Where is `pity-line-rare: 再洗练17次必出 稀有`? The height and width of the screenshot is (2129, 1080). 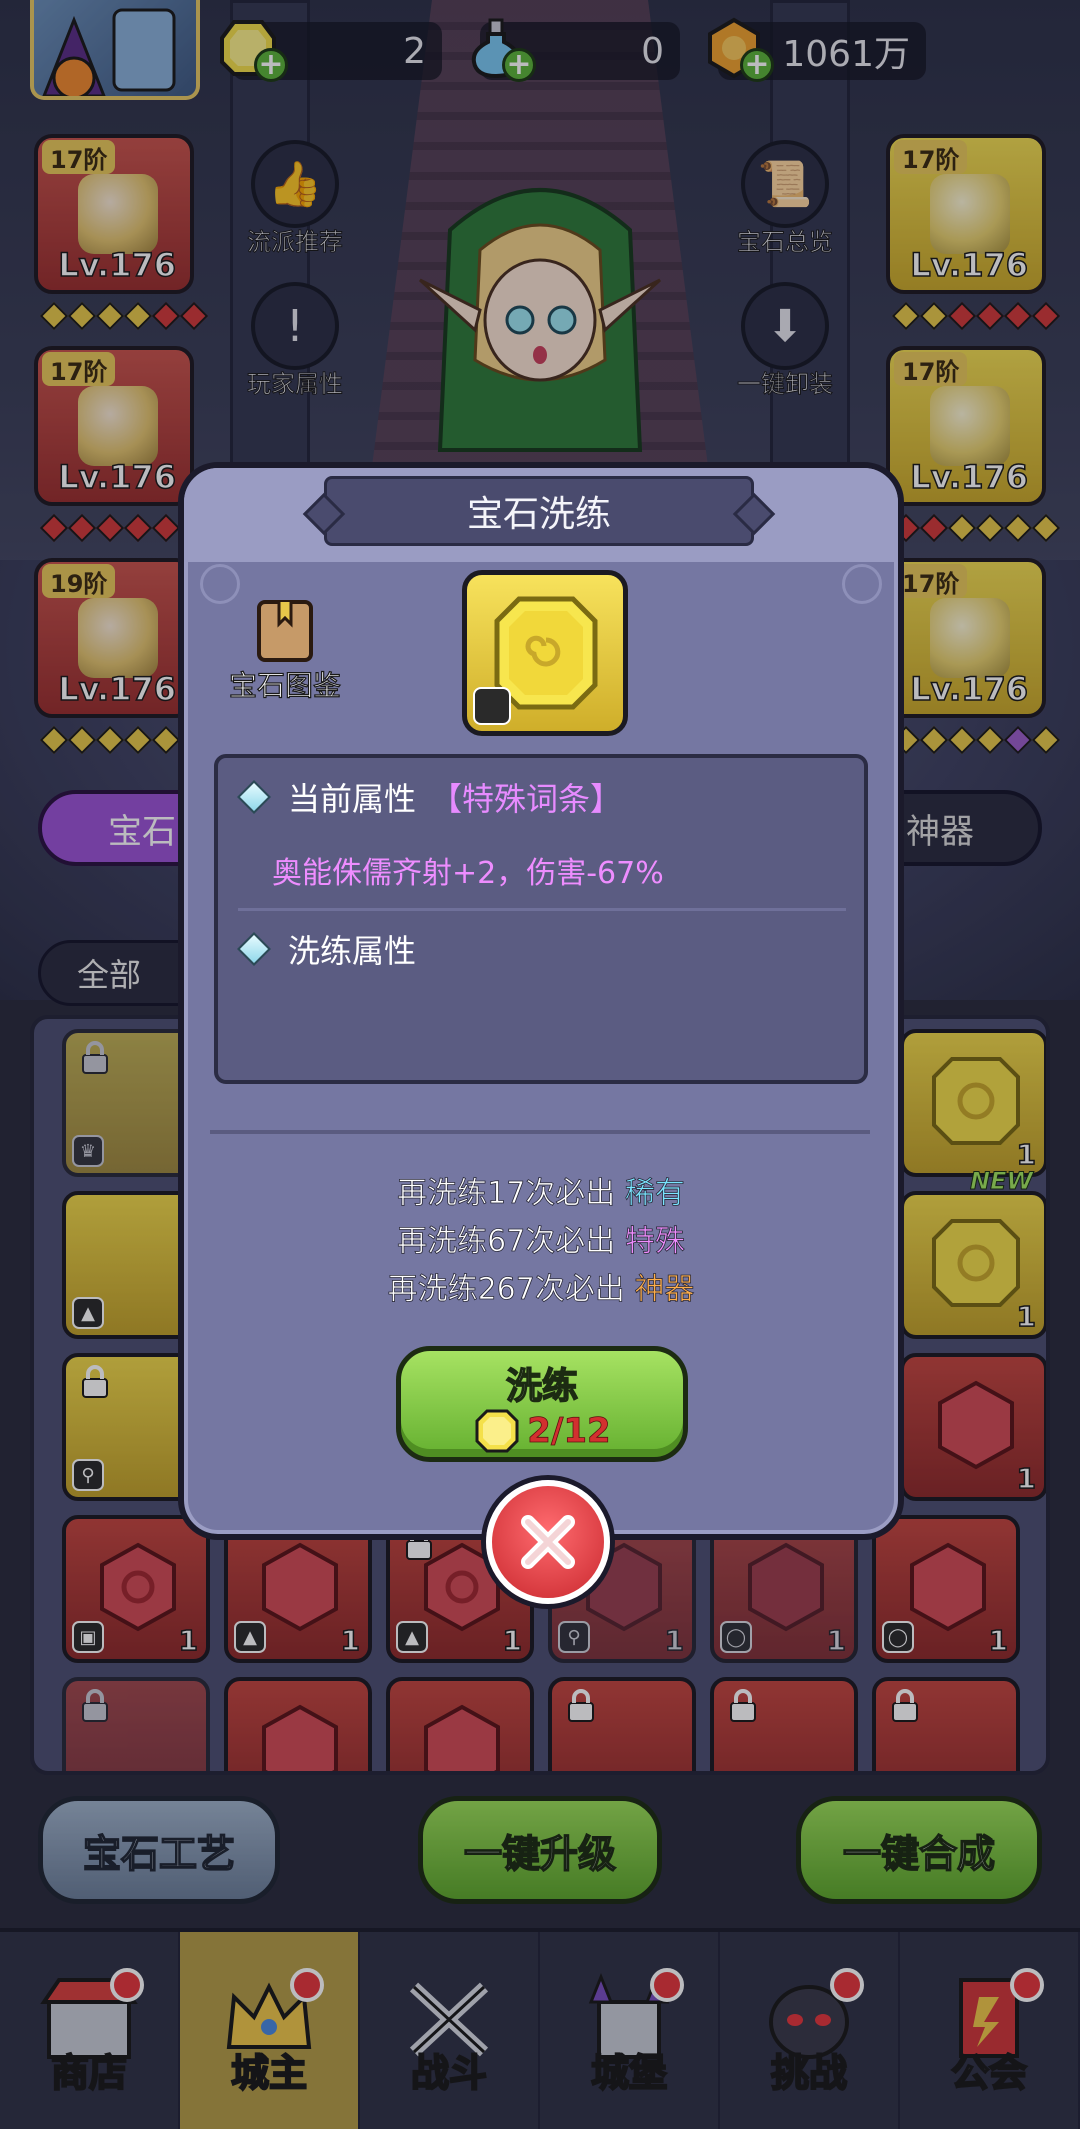
pity-line-rare: 再洗练17次必出 稀有 is located at coordinates (541, 1190).